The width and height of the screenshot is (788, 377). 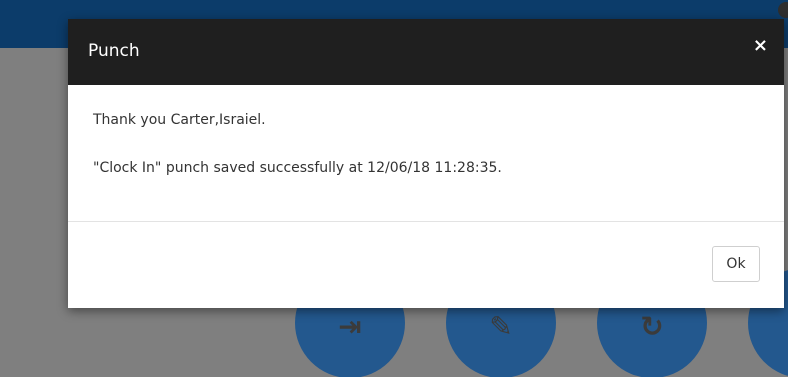 I want to click on close-icon: ×, so click(x=760, y=46).